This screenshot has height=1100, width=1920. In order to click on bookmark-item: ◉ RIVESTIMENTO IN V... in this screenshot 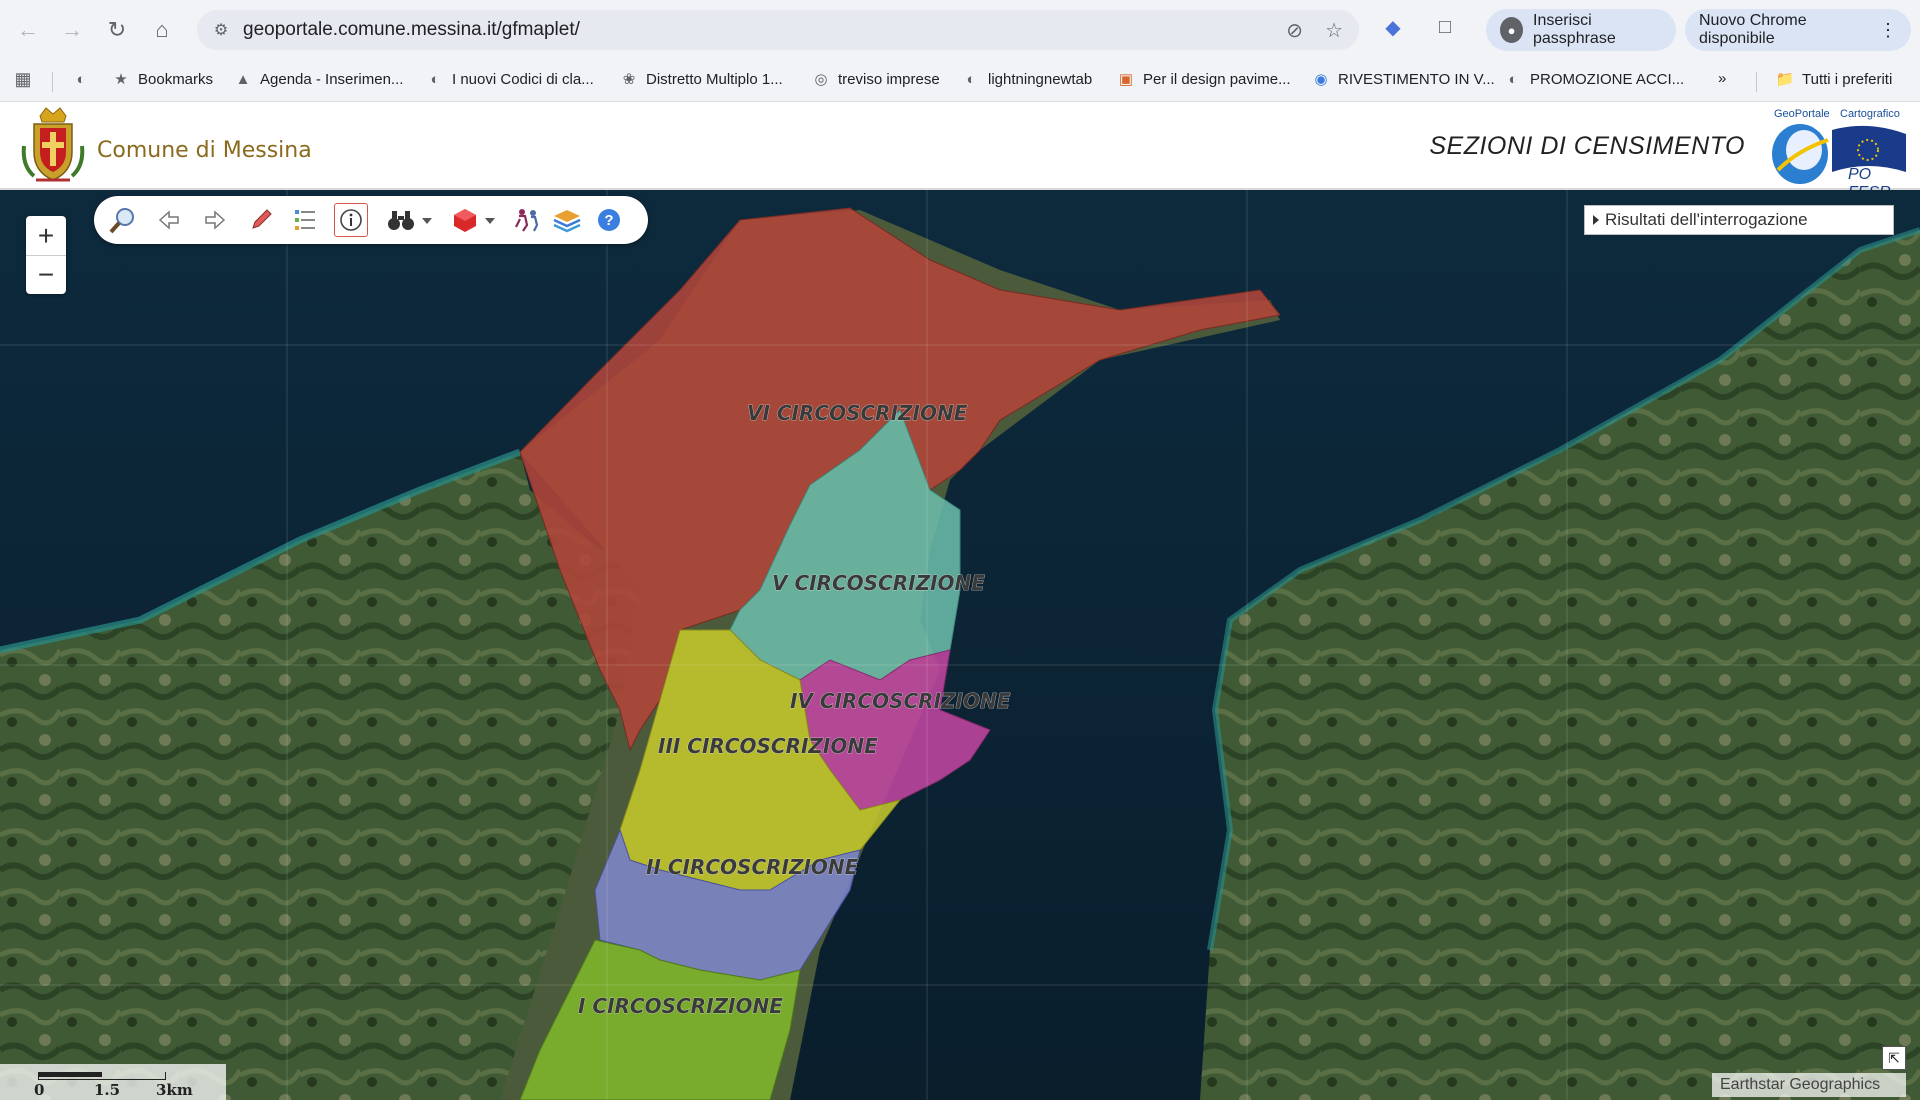, I will do `click(1403, 79)`.